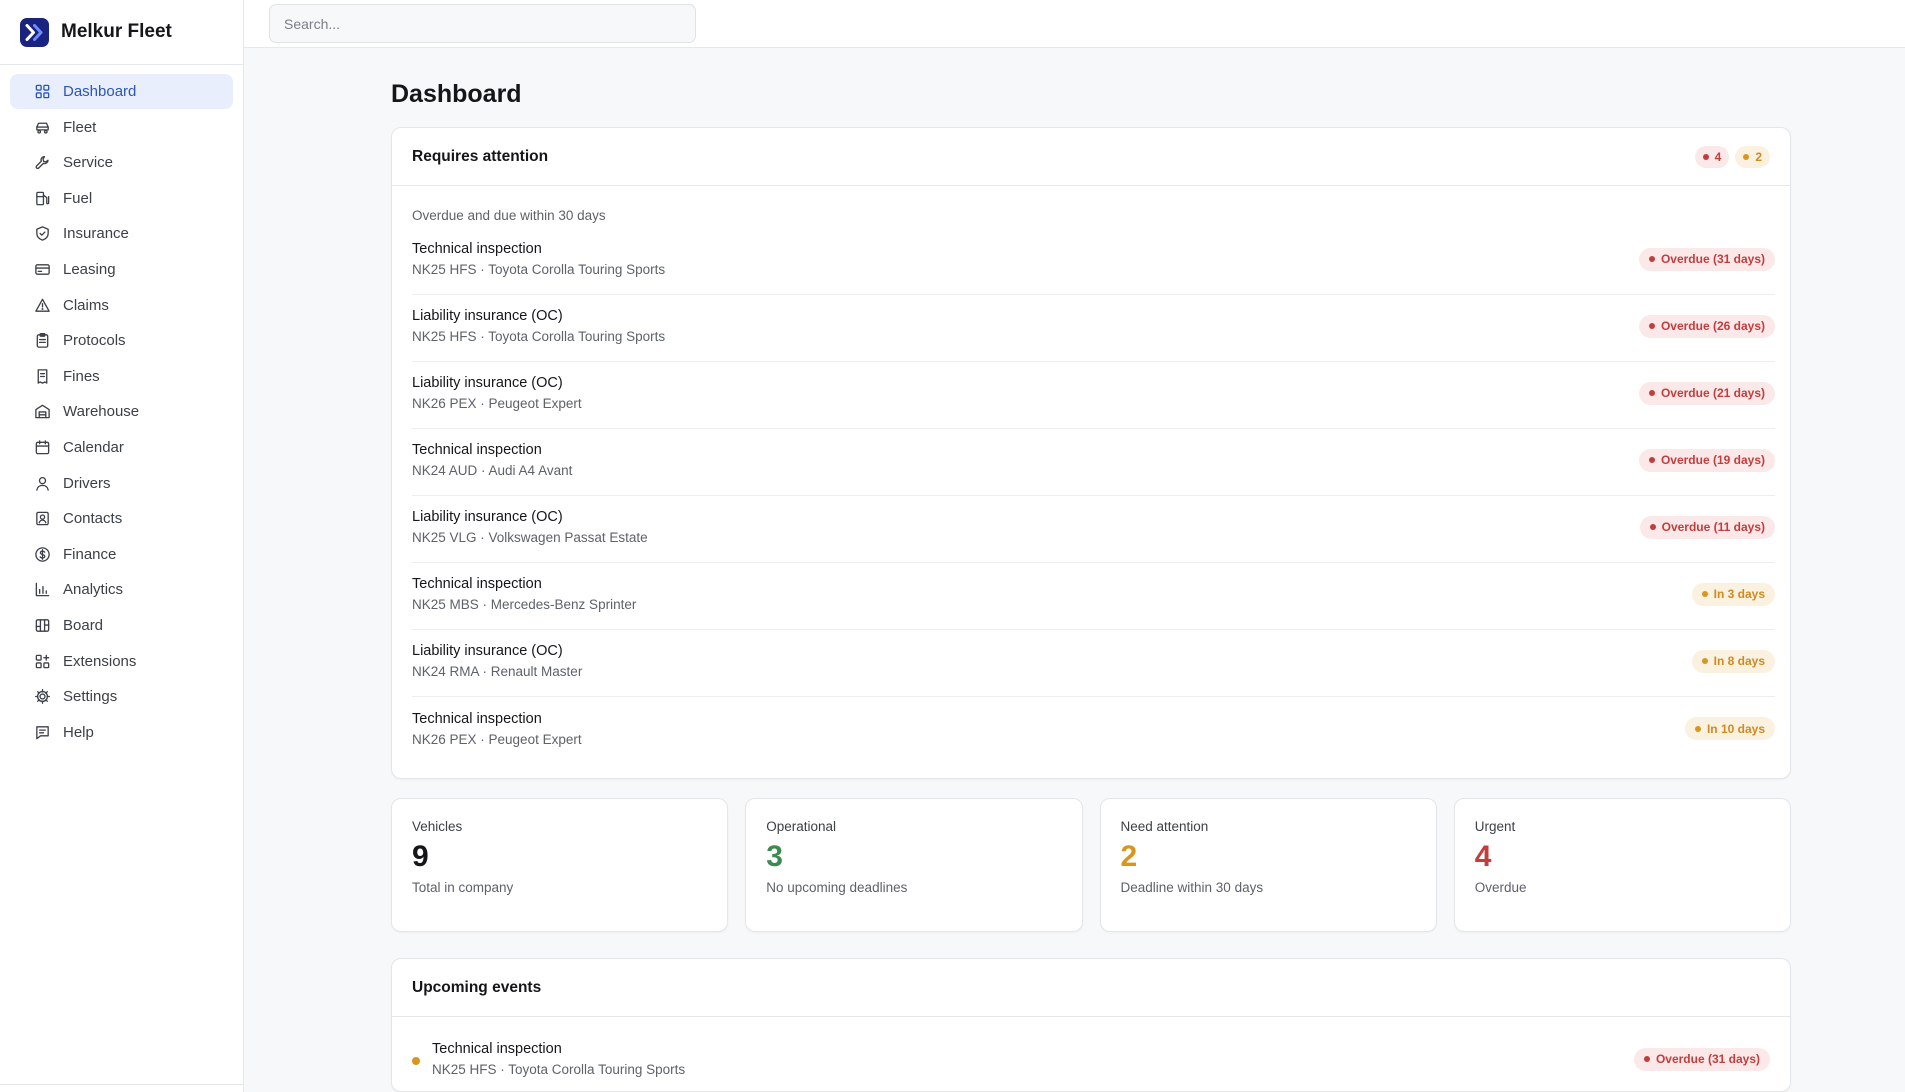  What do you see at coordinates (121, 127) in the screenshot?
I see `sidebar-item-fleet: Fleet` at bounding box center [121, 127].